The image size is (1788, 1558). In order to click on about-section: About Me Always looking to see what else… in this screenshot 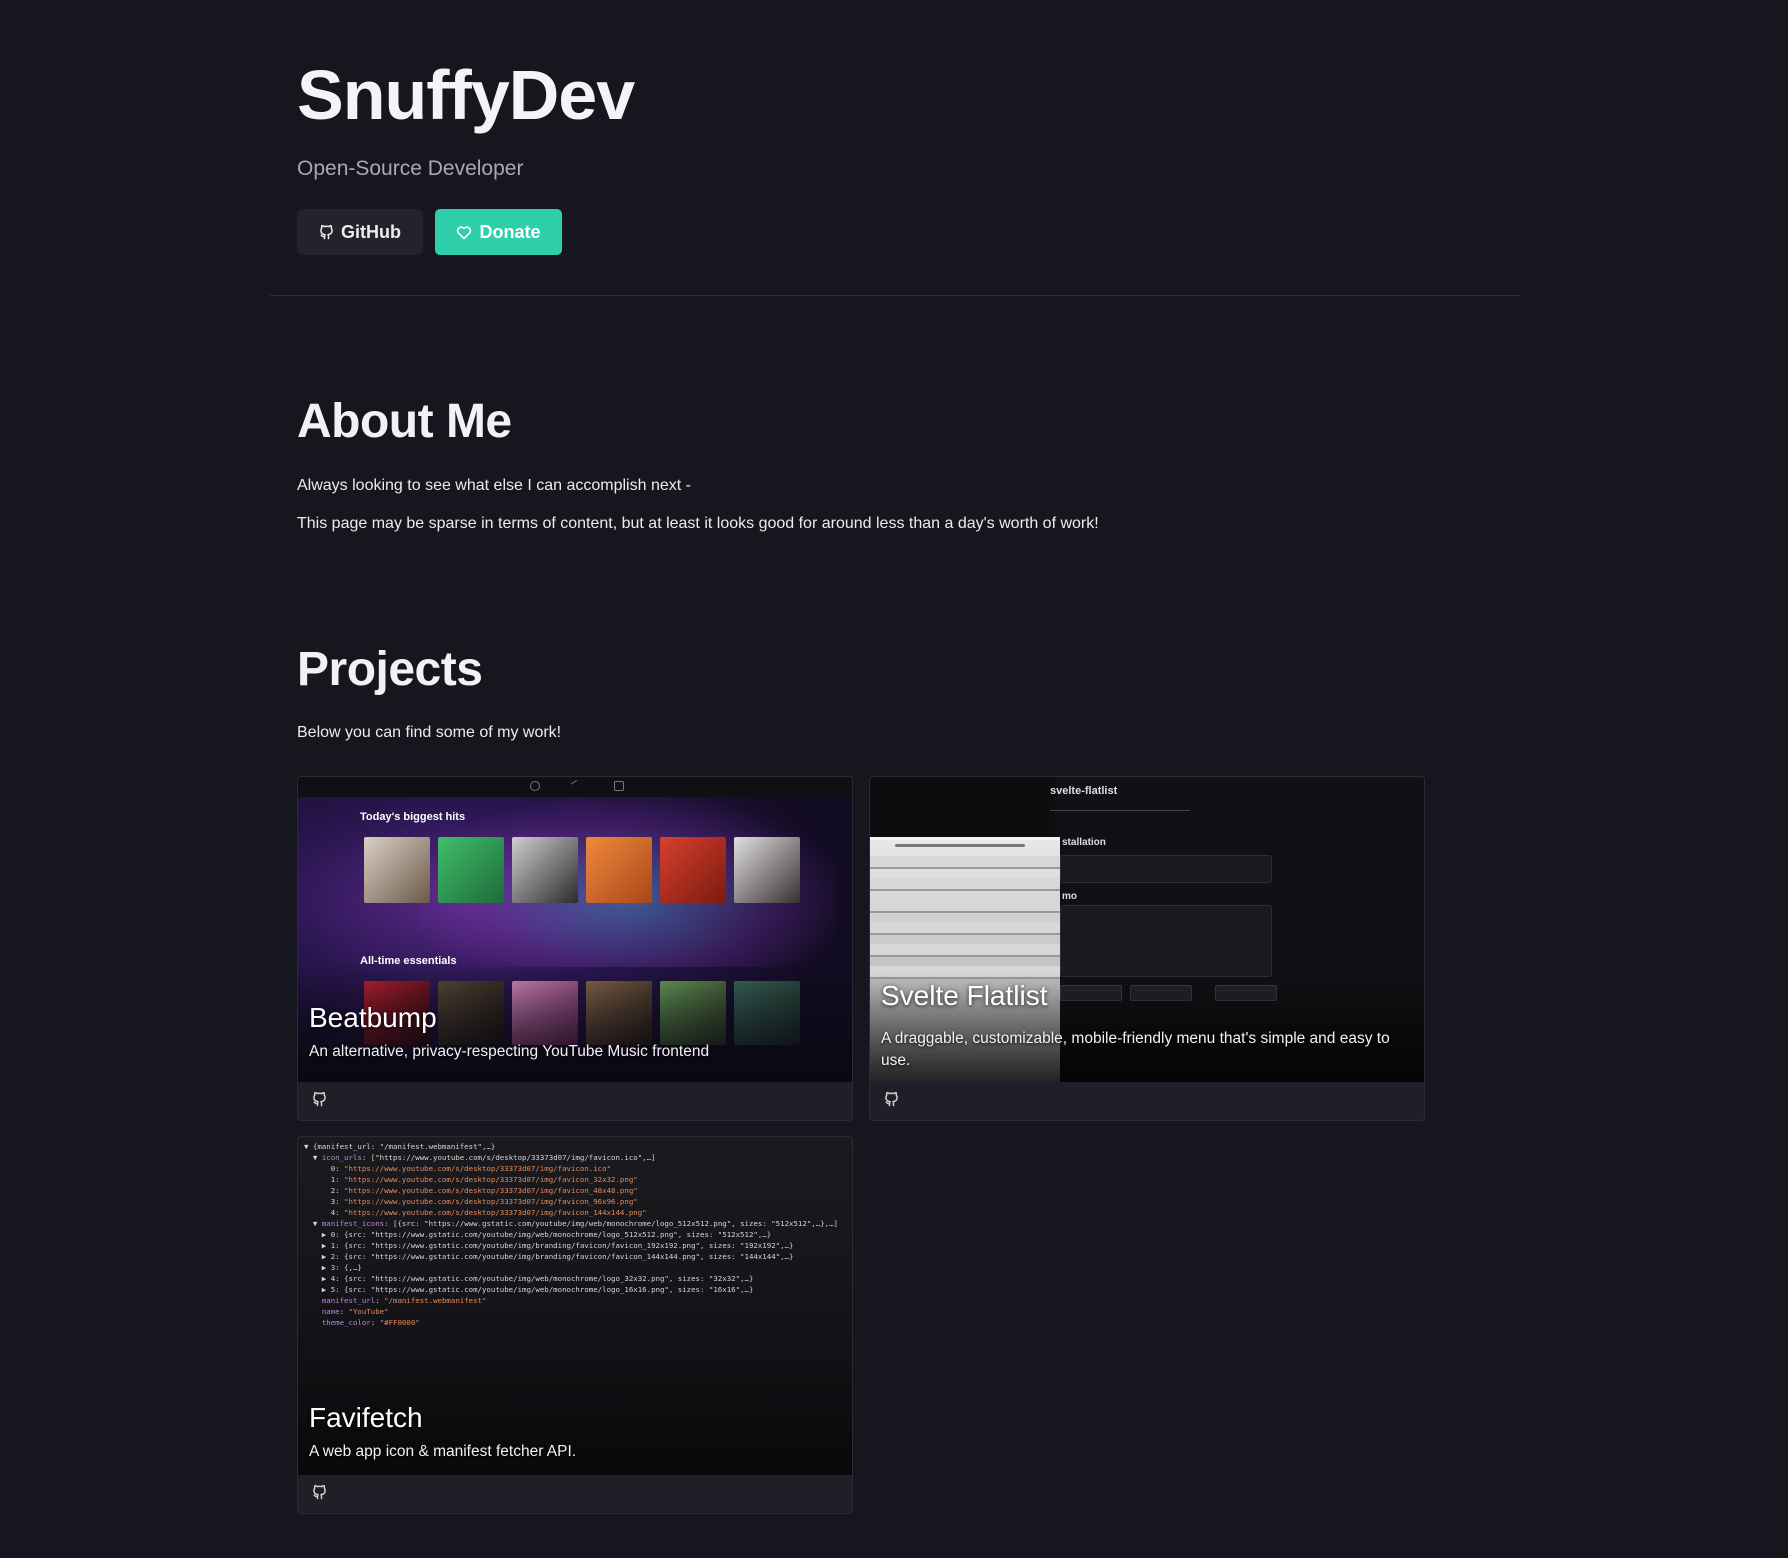, I will do `click(698, 464)`.